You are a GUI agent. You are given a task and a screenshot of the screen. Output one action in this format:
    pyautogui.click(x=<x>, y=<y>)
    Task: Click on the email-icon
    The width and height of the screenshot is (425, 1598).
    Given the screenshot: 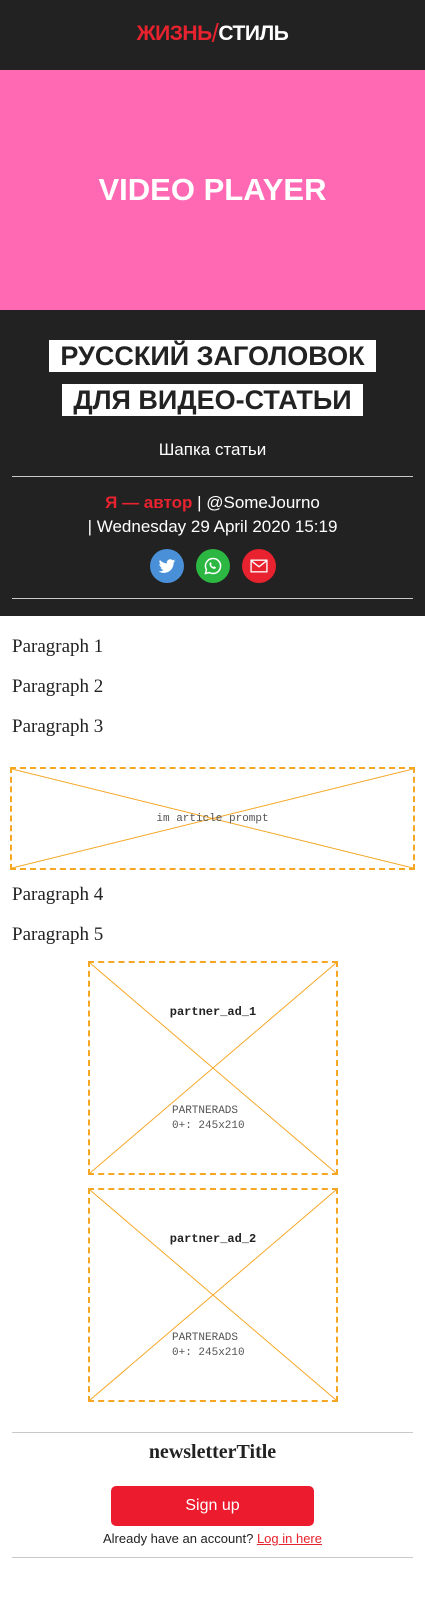 What is the action you would take?
    pyautogui.click(x=259, y=566)
    